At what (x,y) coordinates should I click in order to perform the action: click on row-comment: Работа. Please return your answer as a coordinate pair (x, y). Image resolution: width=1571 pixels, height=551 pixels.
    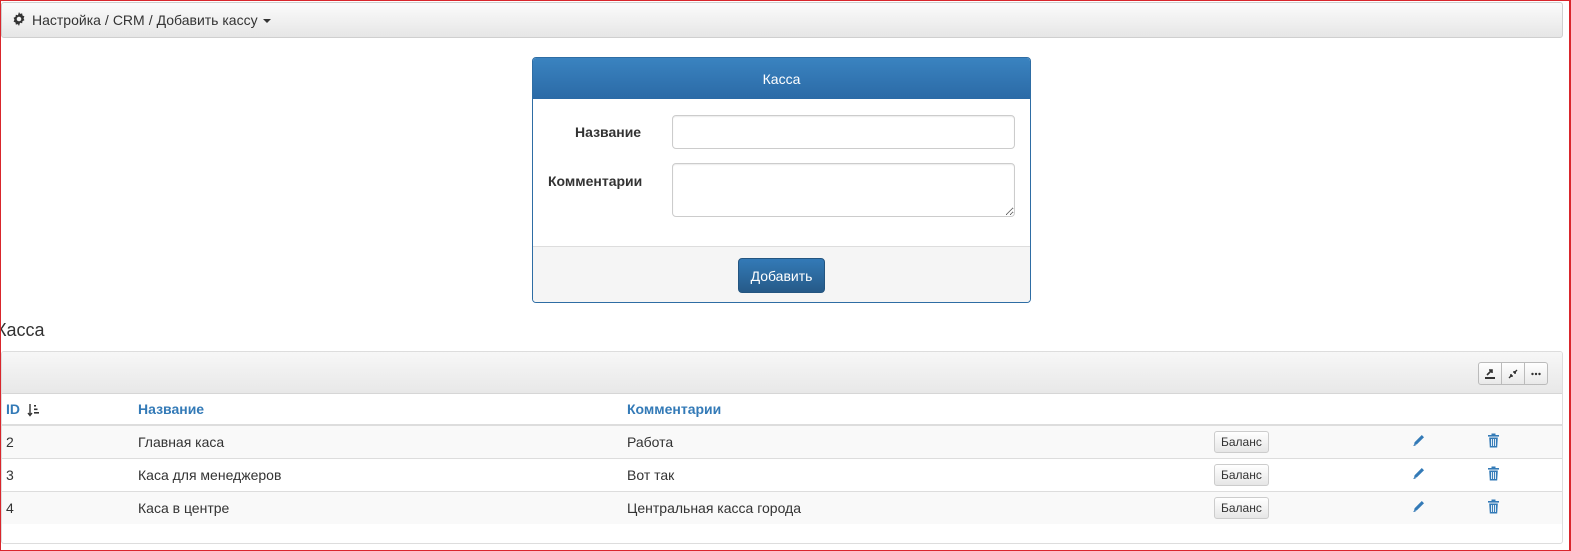
    Looking at the image, I should click on (916, 441).